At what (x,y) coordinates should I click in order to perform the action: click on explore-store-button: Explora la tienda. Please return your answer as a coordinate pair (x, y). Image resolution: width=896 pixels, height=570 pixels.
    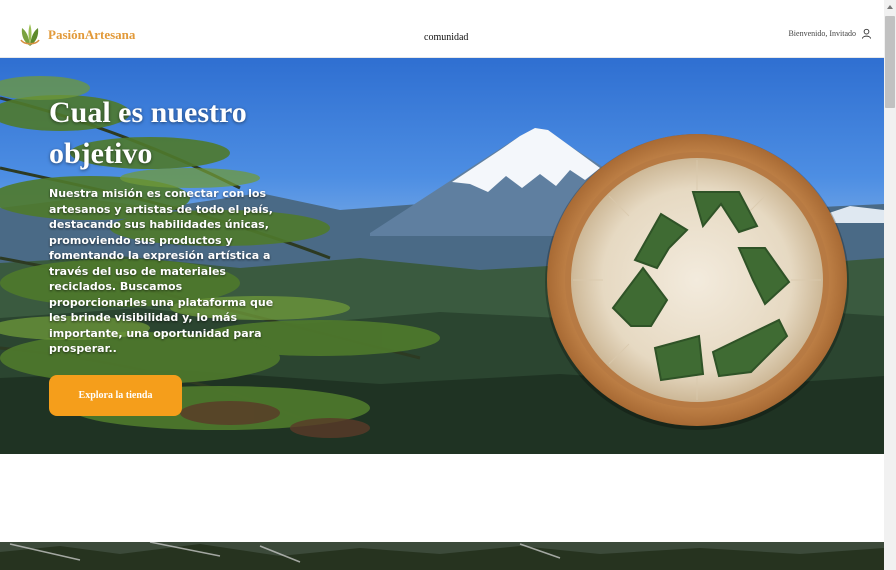
    Looking at the image, I should click on (115, 395).